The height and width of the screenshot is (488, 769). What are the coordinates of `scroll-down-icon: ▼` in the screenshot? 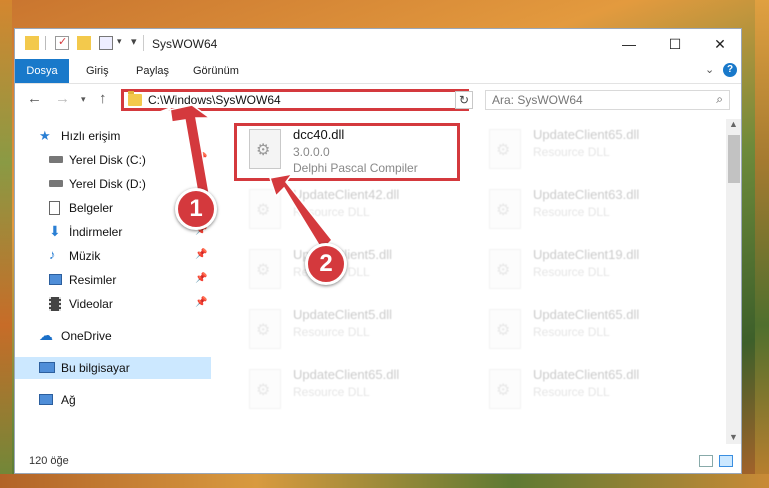 It's located at (733, 437).